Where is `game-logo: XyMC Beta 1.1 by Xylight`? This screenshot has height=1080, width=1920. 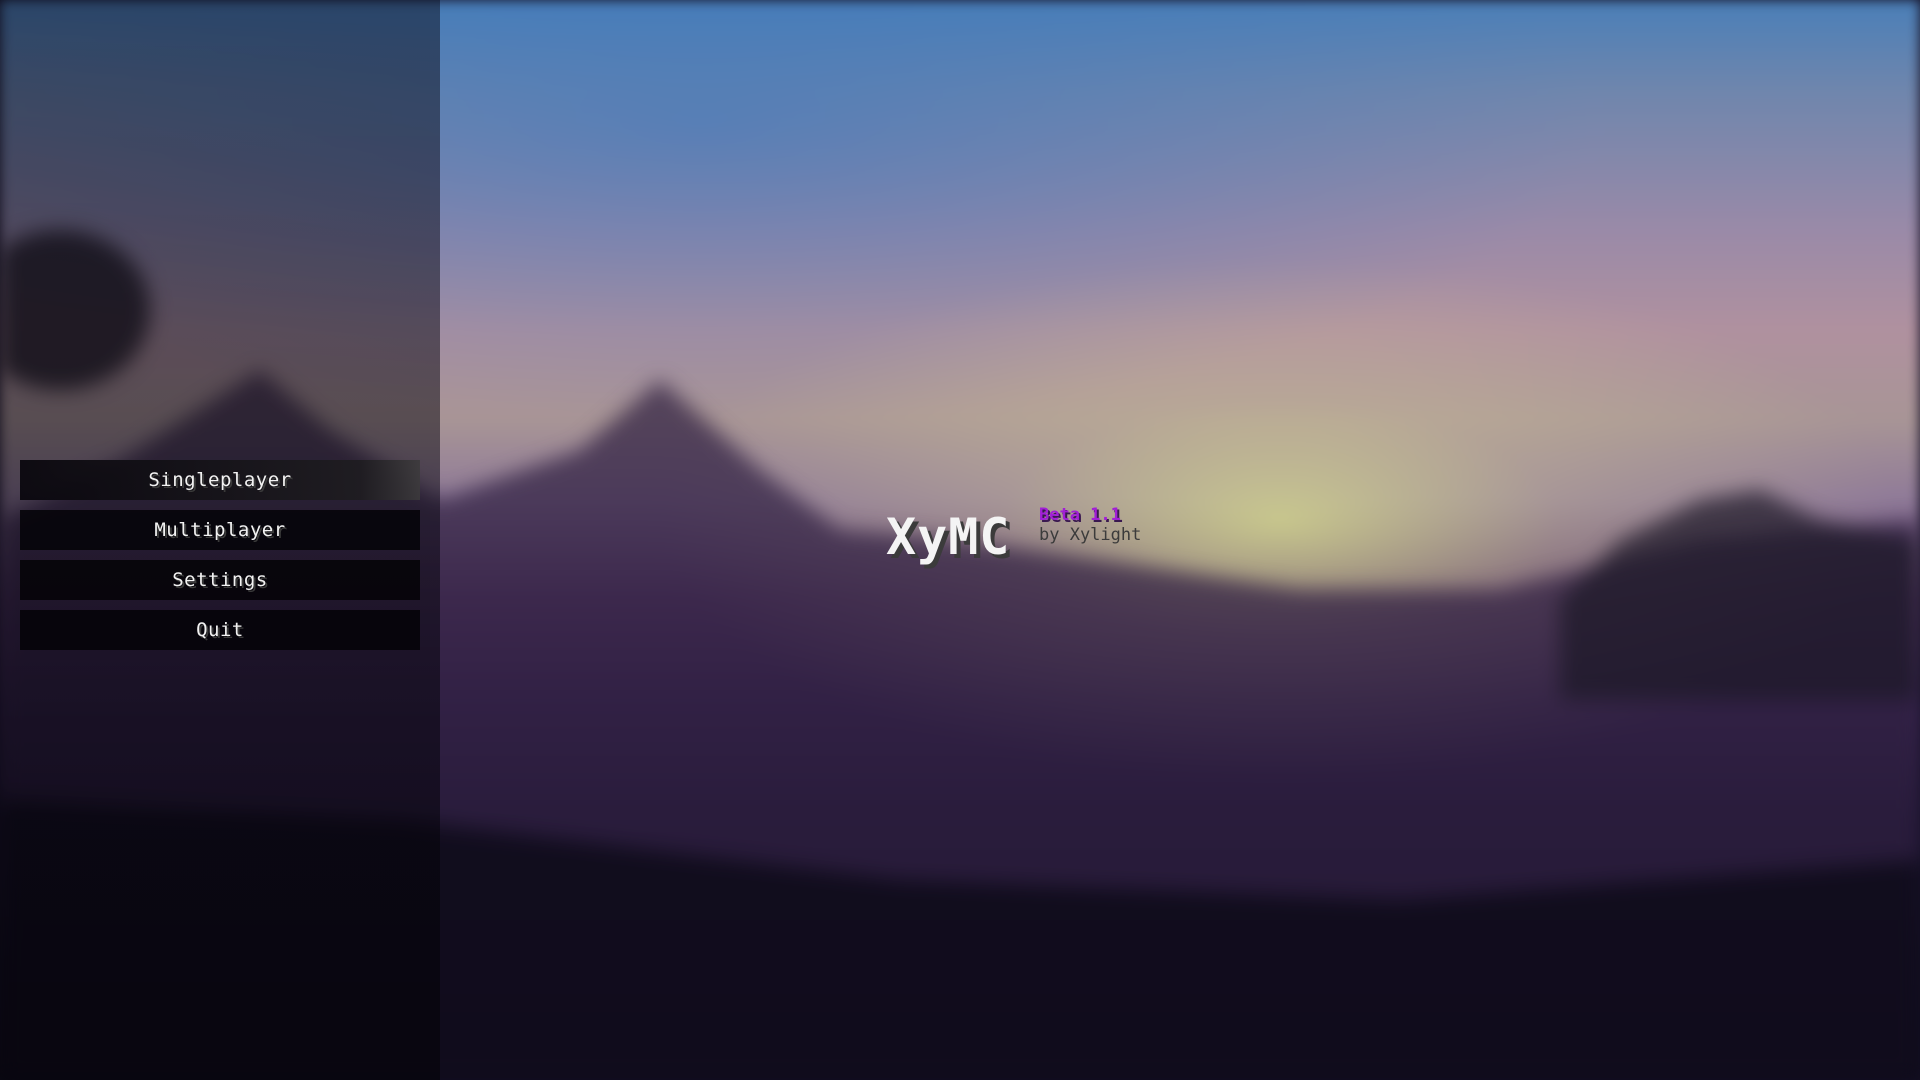 game-logo: XyMC Beta 1.1 by Xylight is located at coordinates (1016, 541).